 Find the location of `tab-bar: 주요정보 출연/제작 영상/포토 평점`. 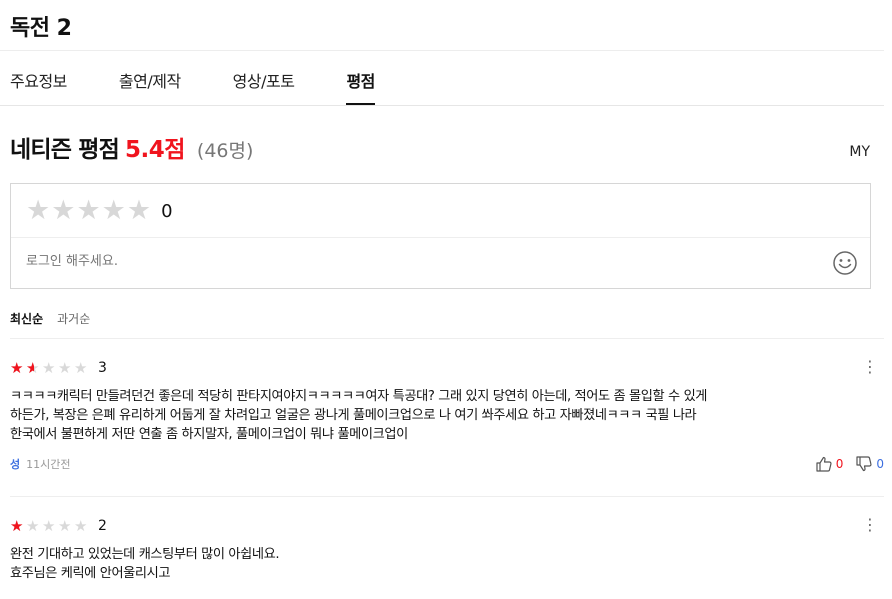

tab-bar: 주요정보 출연/제작 영상/포토 평점 is located at coordinates (218, 87).